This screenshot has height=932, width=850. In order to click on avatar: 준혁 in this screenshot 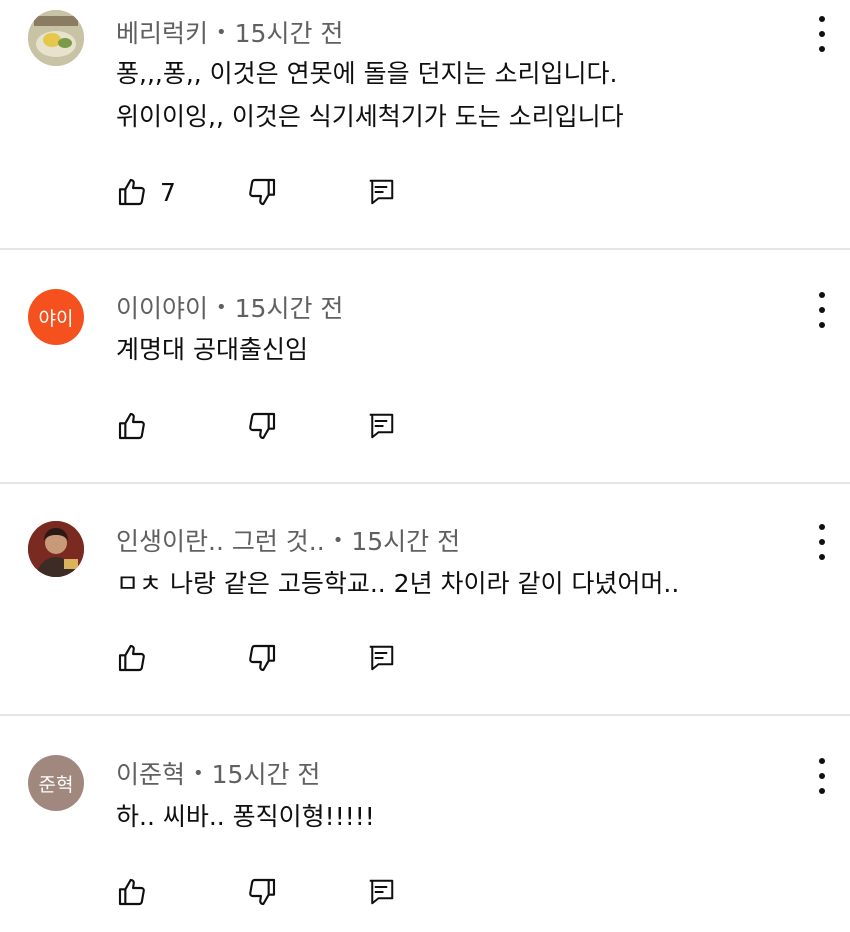, I will do `click(56, 783)`.